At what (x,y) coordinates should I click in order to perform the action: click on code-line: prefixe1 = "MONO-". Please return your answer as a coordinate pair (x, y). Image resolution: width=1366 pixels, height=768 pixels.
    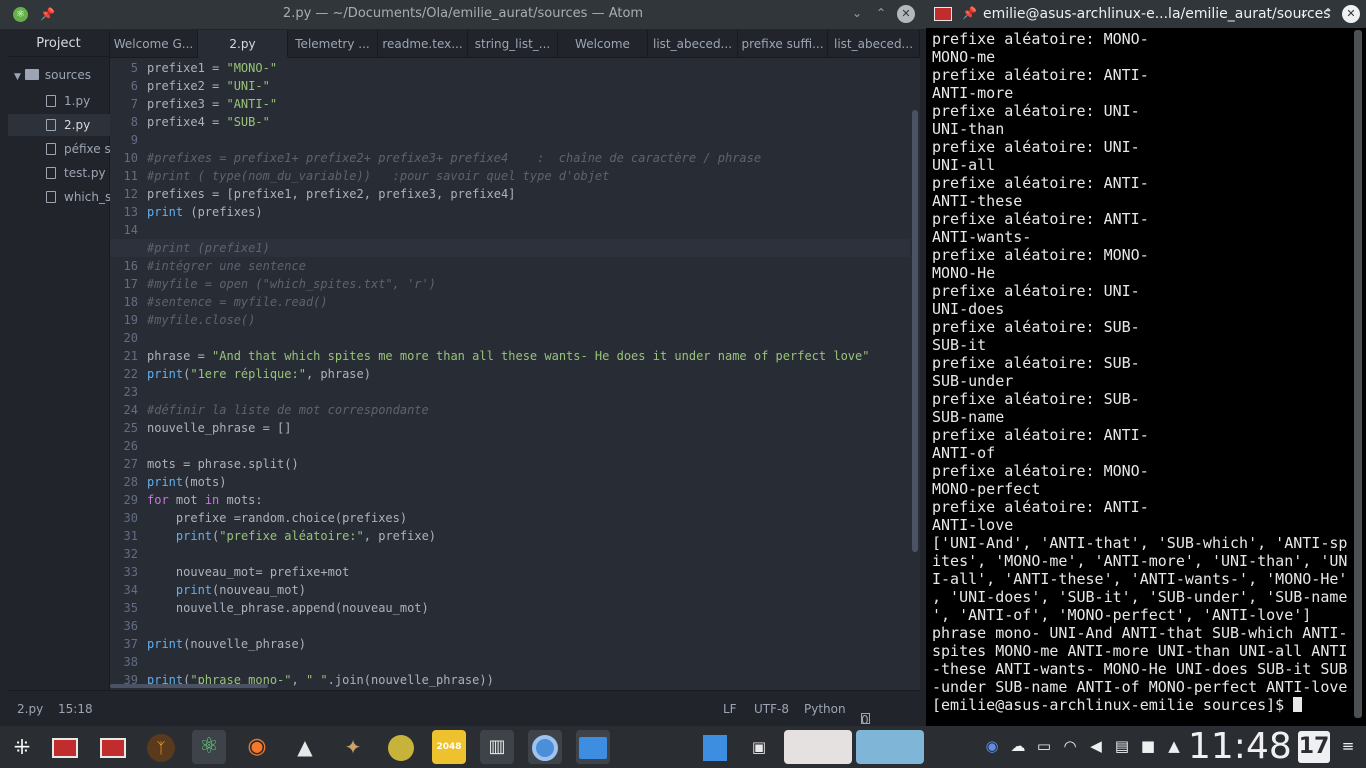
    Looking at the image, I should click on (212, 68).